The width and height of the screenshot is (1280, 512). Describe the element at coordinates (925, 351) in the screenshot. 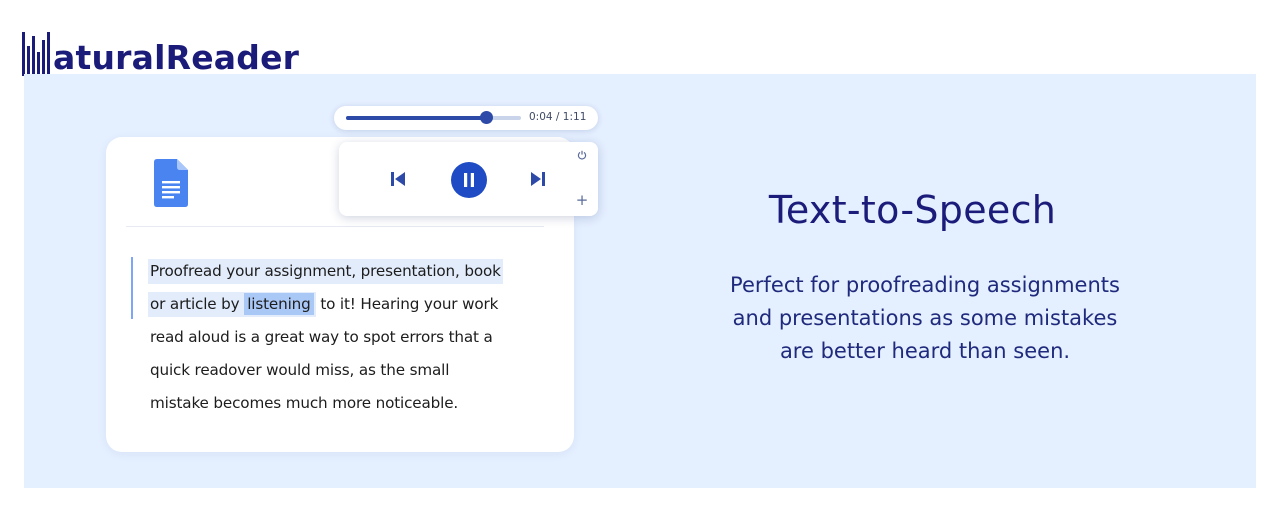

I see `description-line: are better heard than seen.` at that location.